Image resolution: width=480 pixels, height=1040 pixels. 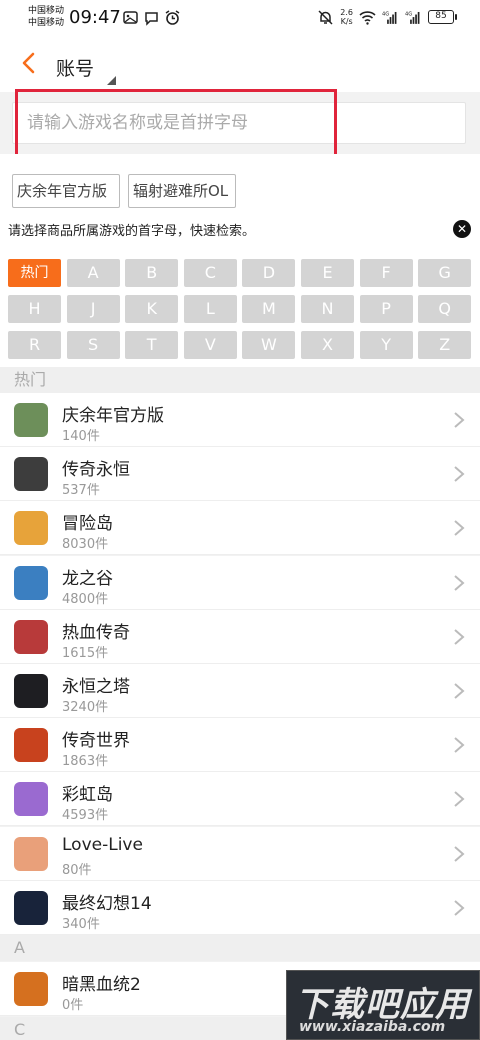 I want to click on game-list-item: 彩虹岛 4593件, so click(x=240, y=799).